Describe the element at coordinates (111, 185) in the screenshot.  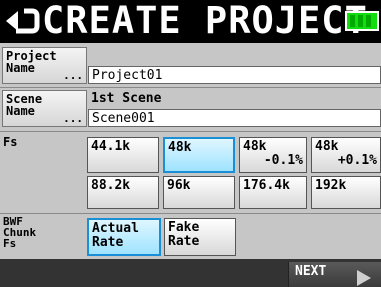
I see `fs-option-label: 88.2k` at that location.